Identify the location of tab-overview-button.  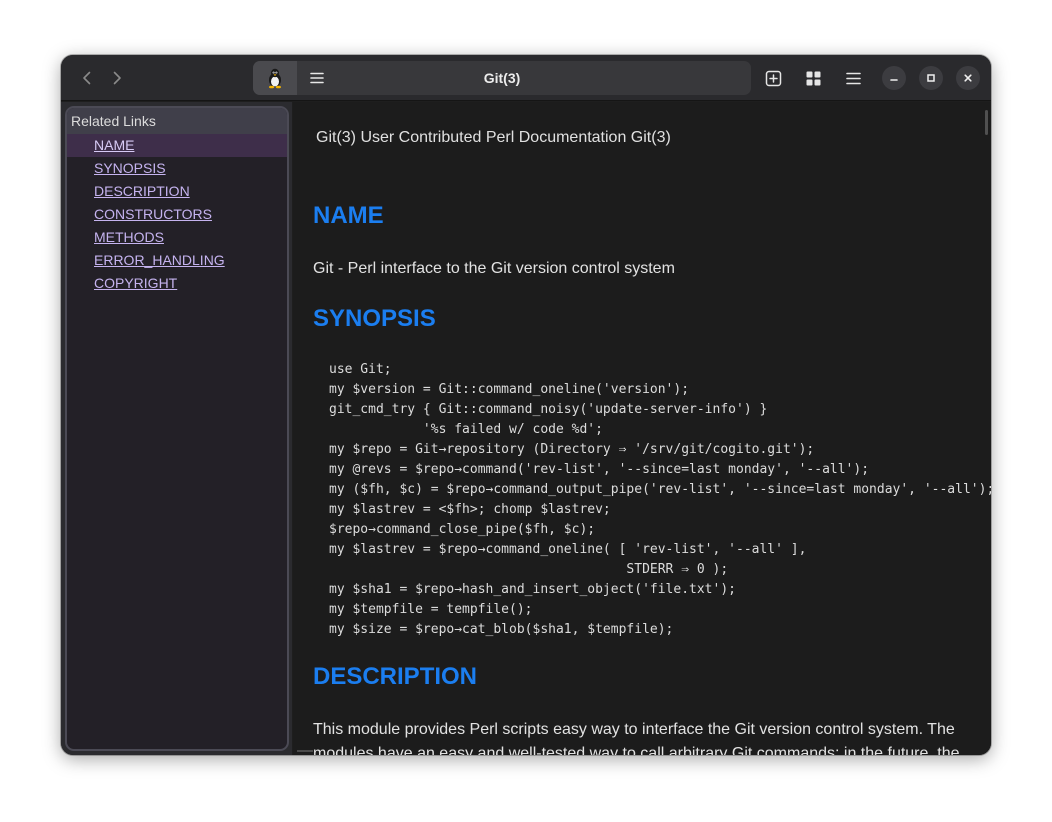
(813, 78).